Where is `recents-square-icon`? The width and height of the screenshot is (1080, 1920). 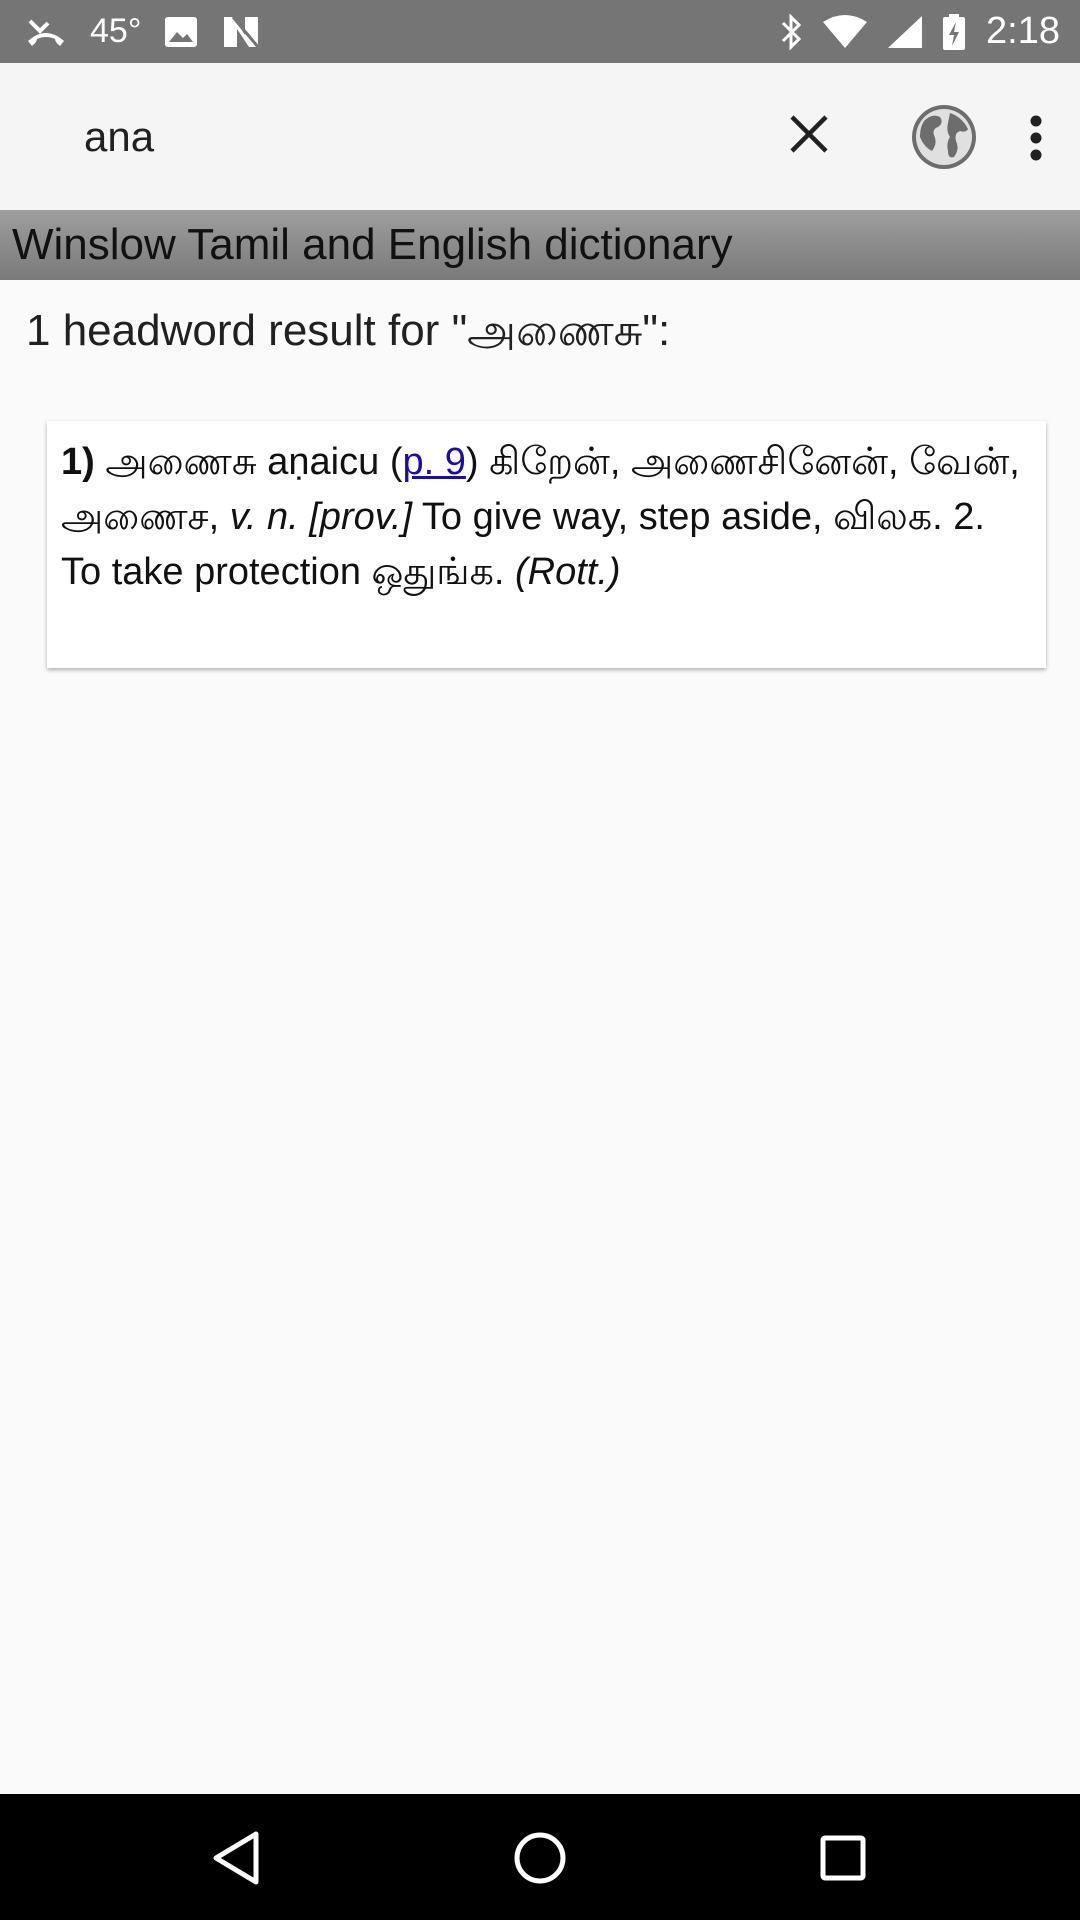 recents-square-icon is located at coordinates (843, 1858).